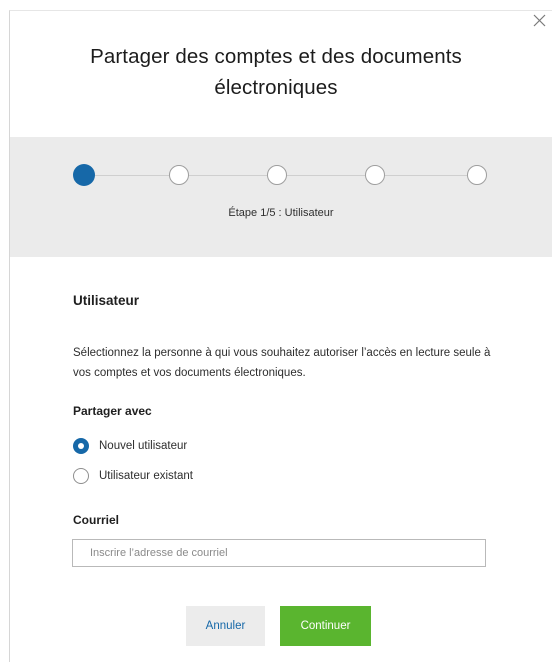  I want to click on radio-label: Nouvel utilisateur, so click(143, 446).